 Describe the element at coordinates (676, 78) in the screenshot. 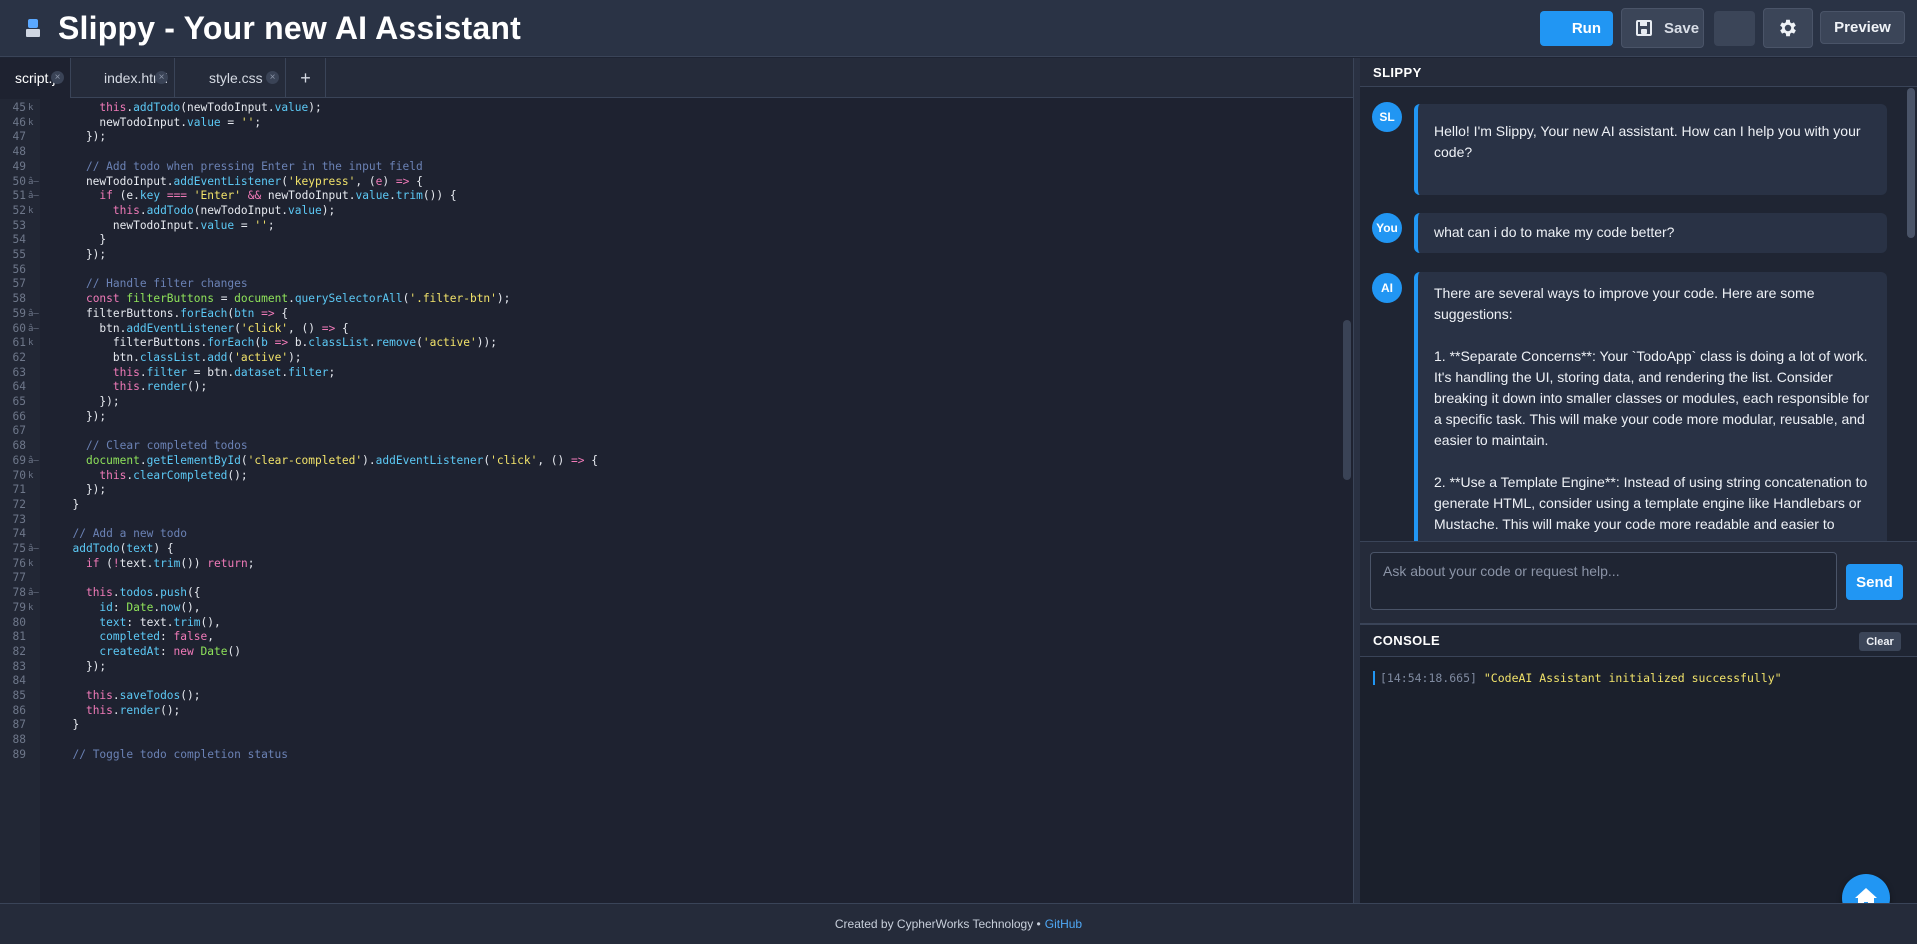

I see `file-tabs: script.js × index.html × style.css × +` at that location.